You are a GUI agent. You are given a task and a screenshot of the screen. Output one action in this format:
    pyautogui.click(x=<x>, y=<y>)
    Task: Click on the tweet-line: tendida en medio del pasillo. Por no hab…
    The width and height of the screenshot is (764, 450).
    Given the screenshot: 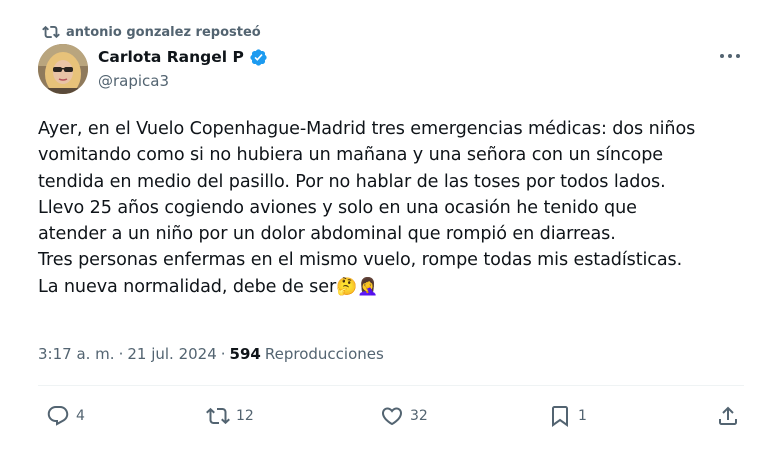 What is the action you would take?
    pyautogui.click(x=352, y=181)
    